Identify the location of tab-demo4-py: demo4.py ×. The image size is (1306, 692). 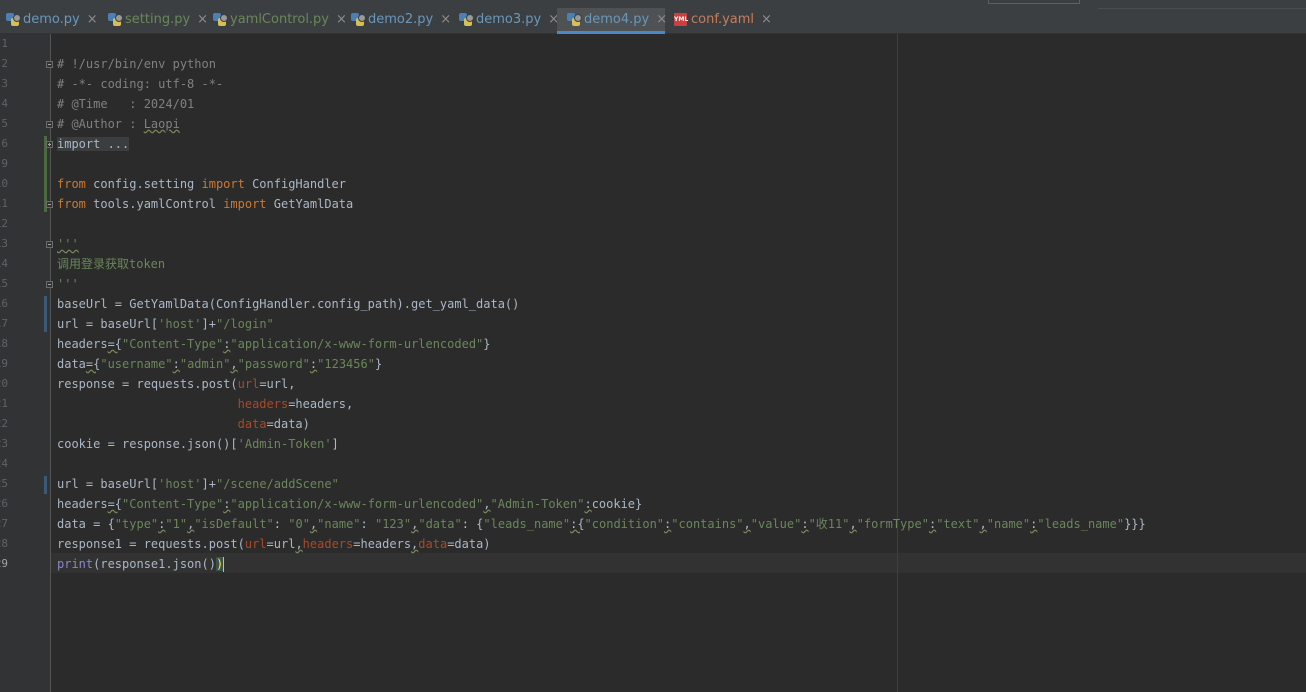
(612, 21).